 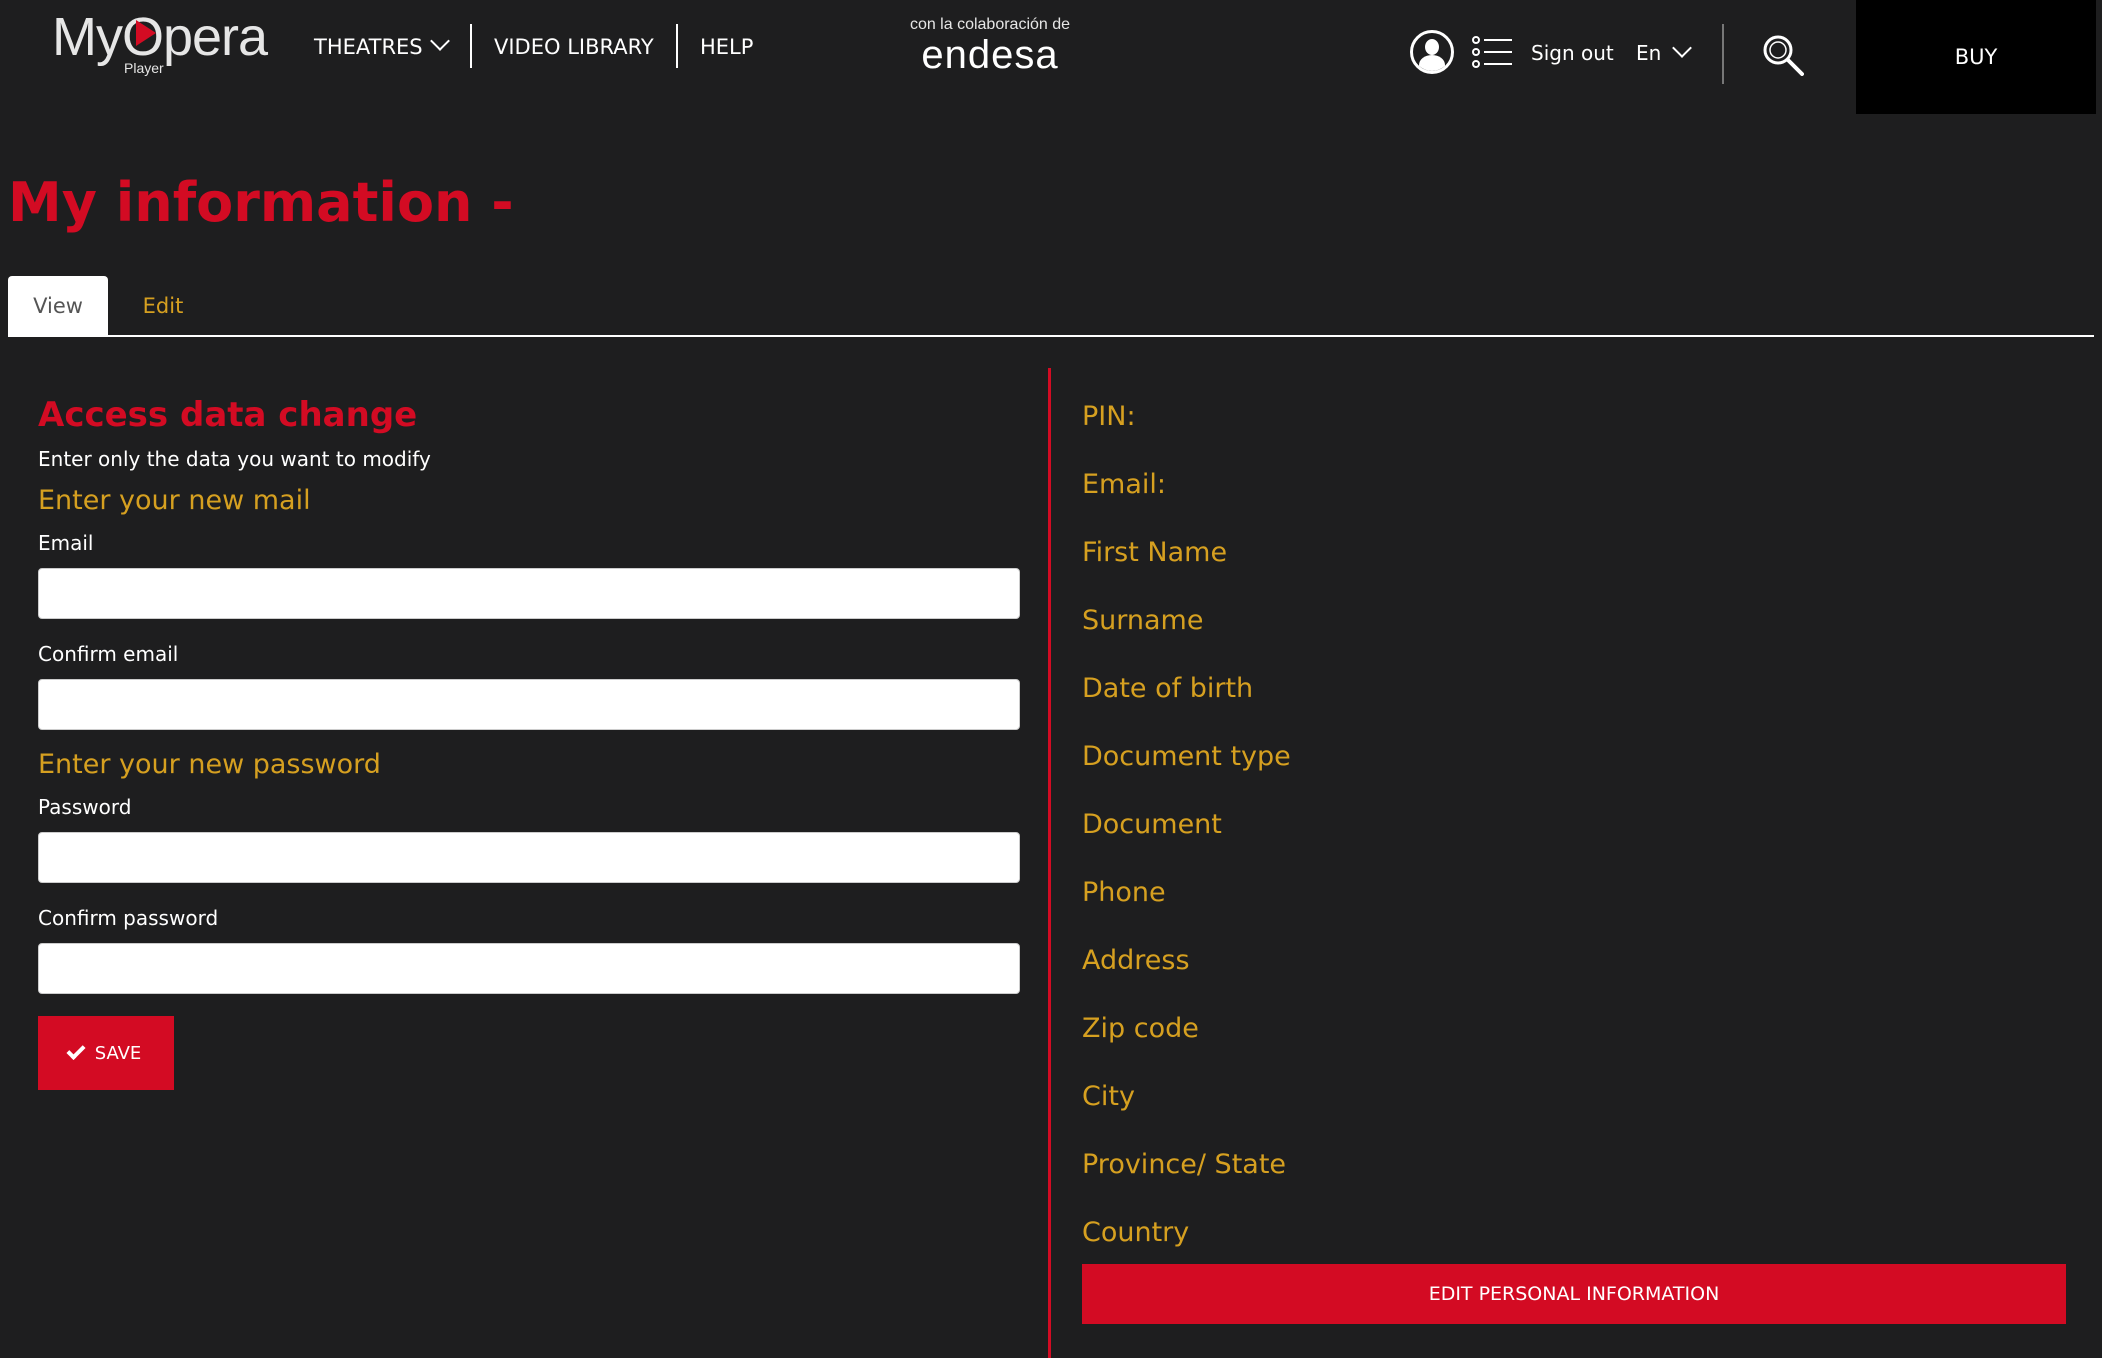 I want to click on access-data-title: Access data change, so click(x=228, y=415).